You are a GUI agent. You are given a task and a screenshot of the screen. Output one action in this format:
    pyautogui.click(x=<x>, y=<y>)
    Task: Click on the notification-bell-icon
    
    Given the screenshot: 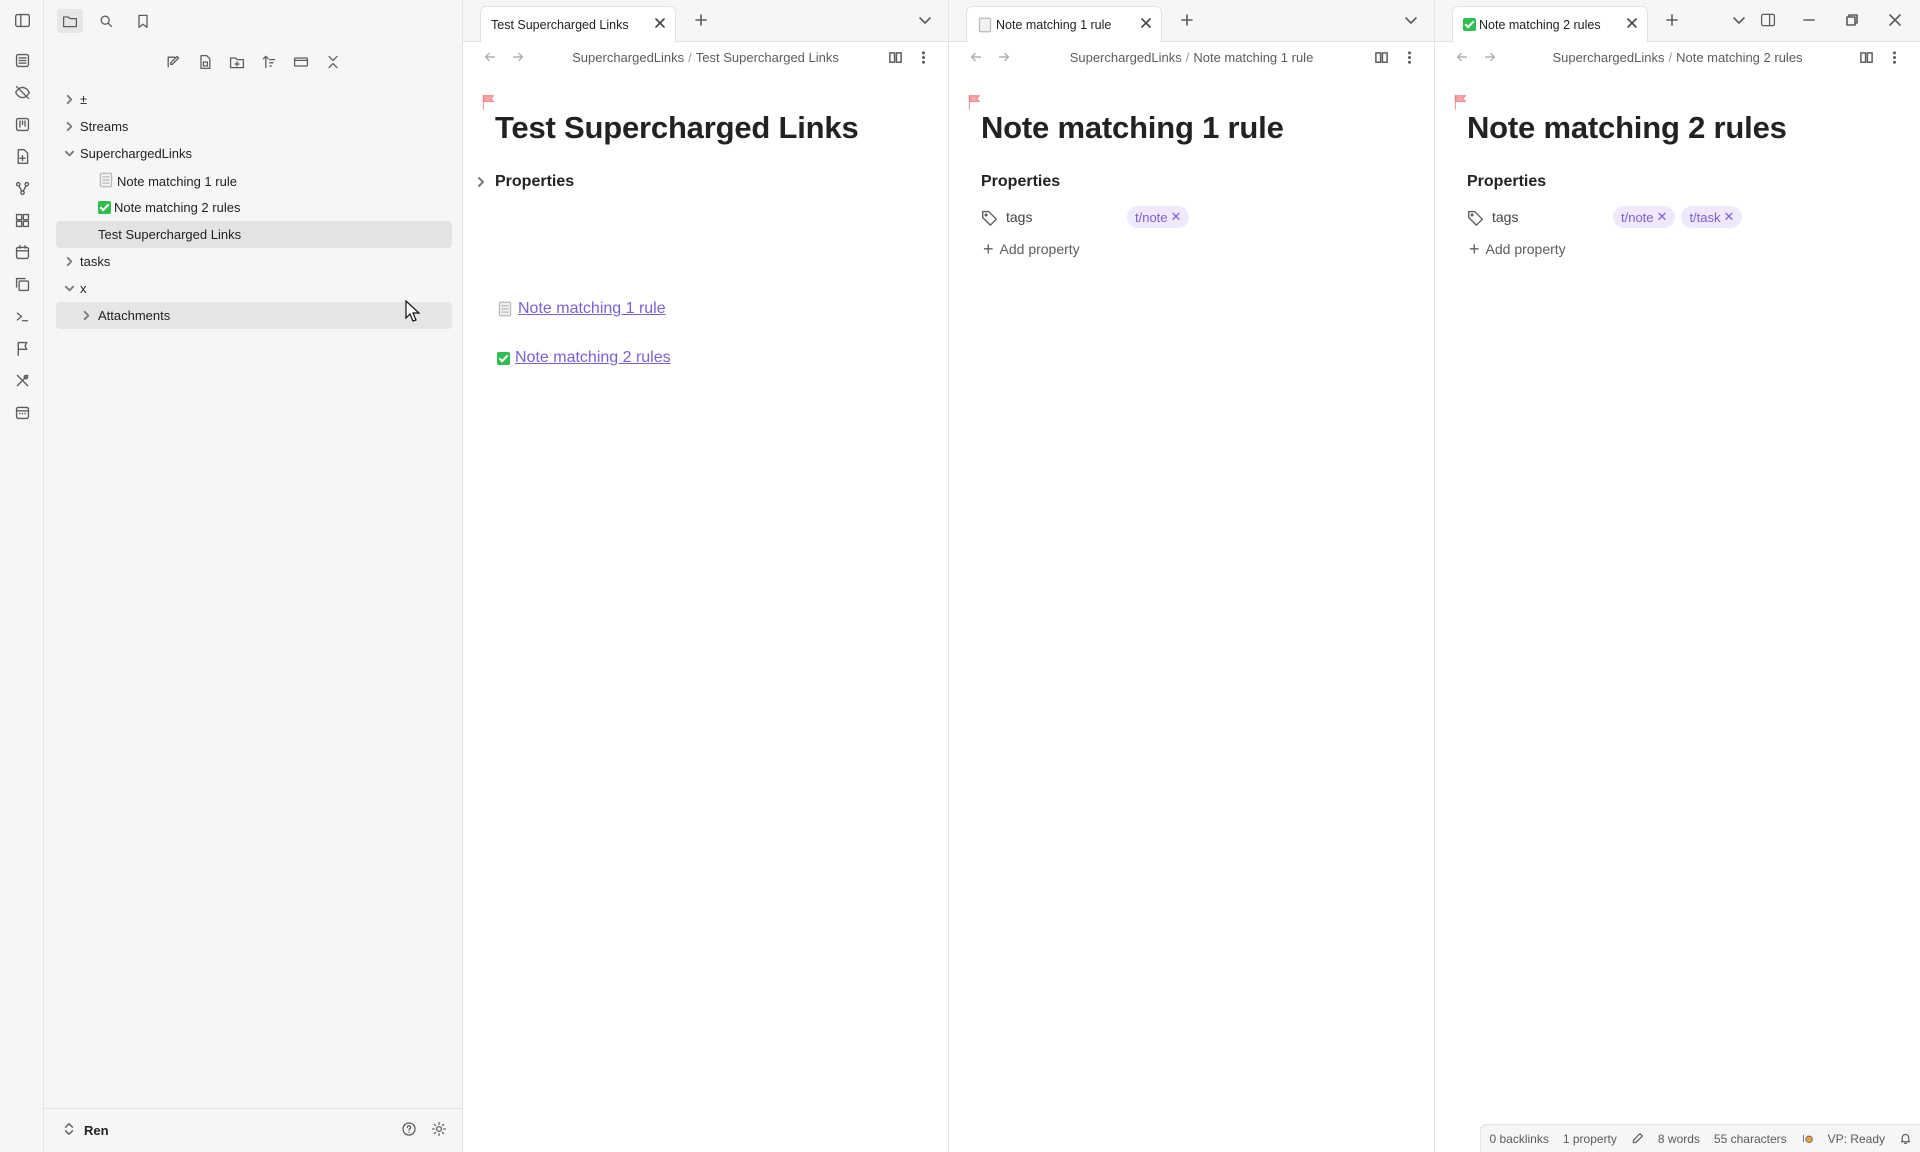 What is the action you would take?
    pyautogui.click(x=1905, y=1138)
    